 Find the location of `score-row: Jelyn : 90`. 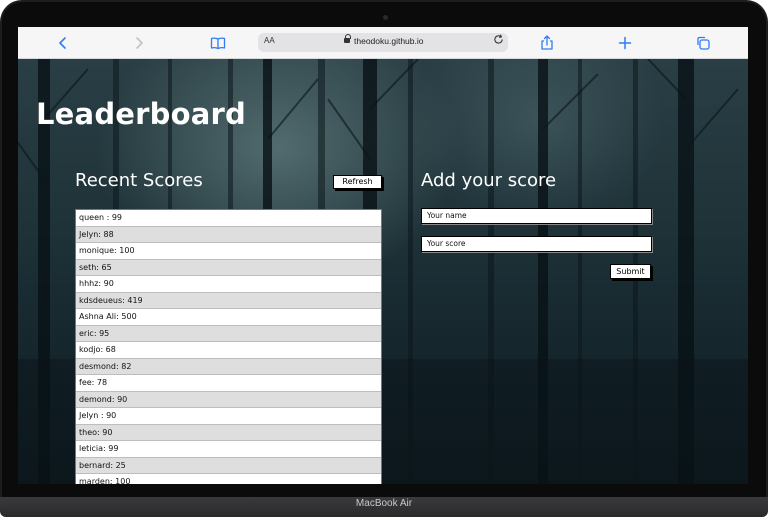

score-row: Jelyn : 90 is located at coordinates (228, 416).